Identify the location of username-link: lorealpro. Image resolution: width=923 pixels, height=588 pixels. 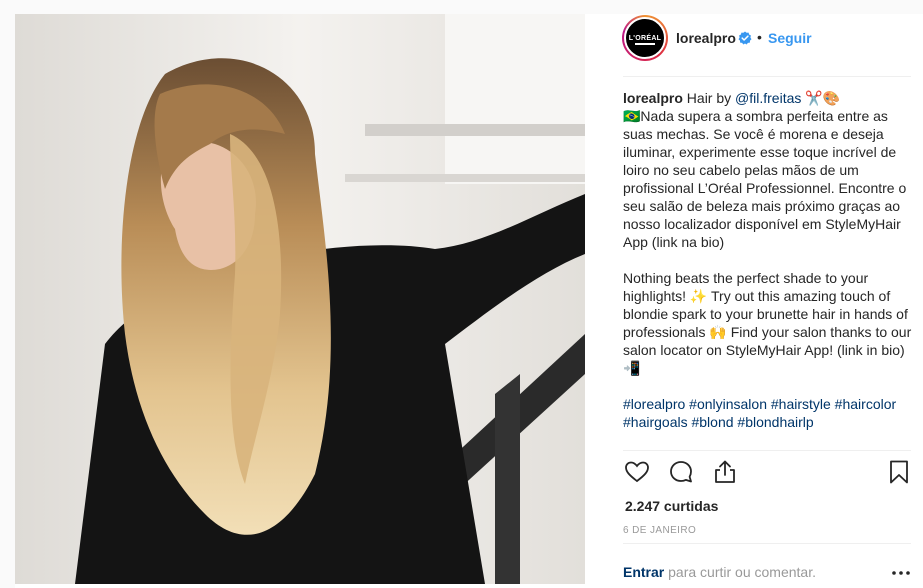
(706, 38).